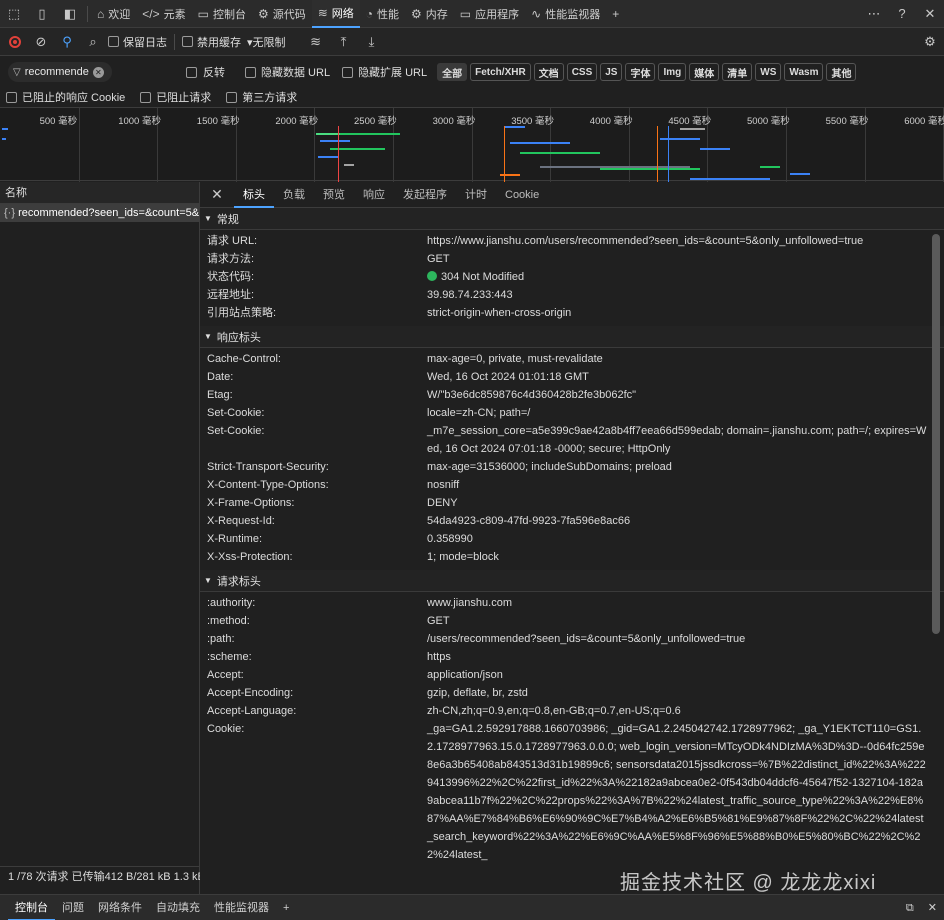 The height and width of the screenshot is (920, 944). Describe the element at coordinates (936, 434) in the screenshot. I see `detail-scrollbar` at that location.